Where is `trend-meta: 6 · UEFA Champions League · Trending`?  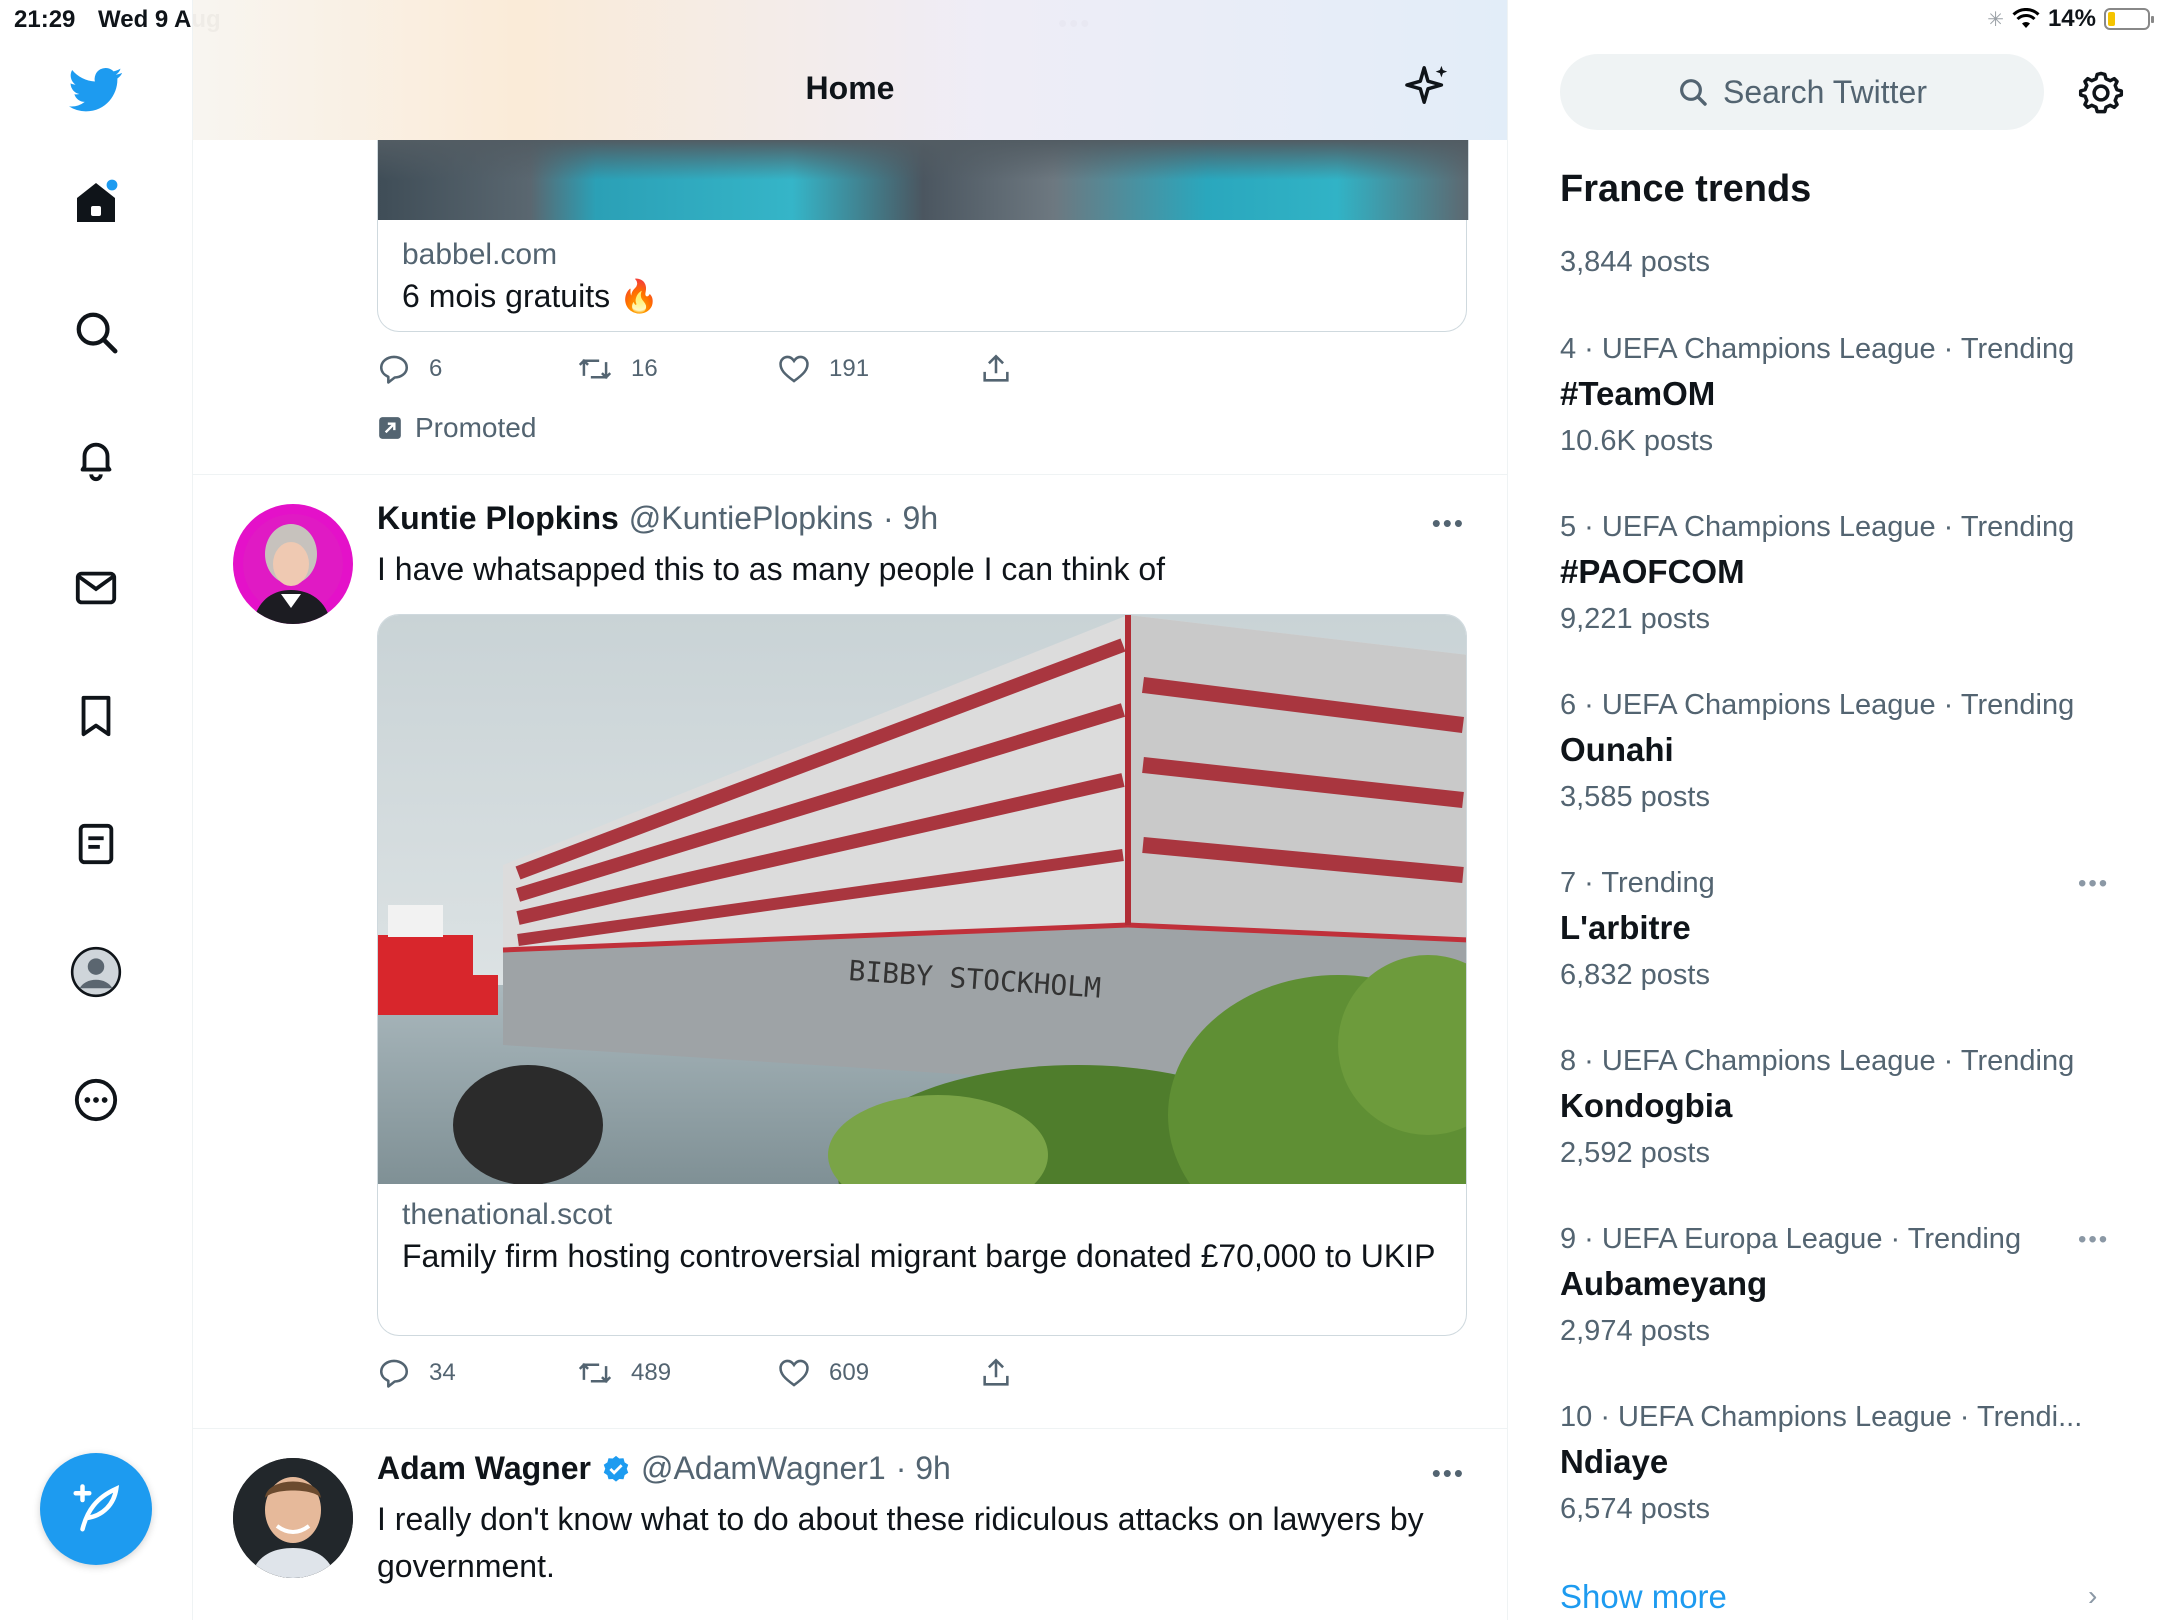 trend-meta: 6 · UEFA Champions League · Trending is located at coordinates (1817, 705).